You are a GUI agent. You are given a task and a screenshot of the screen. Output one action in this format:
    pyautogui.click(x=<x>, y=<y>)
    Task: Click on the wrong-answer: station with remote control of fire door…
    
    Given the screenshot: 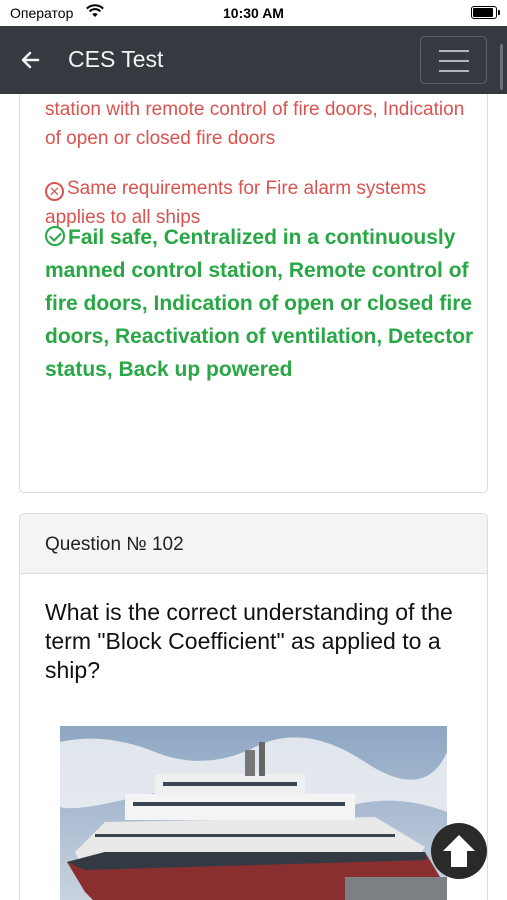 What is the action you would take?
    pyautogui.click(x=255, y=124)
    